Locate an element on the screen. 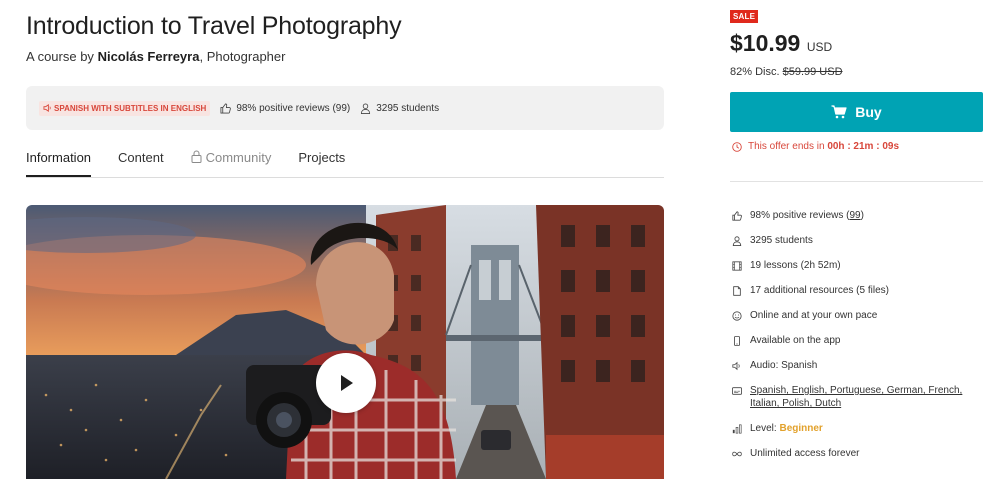 This screenshot has width=1000, height=479. language-badge: SPANISH WITH SUBTITLES IN ENGLISH is located at coordinates (125, 108).